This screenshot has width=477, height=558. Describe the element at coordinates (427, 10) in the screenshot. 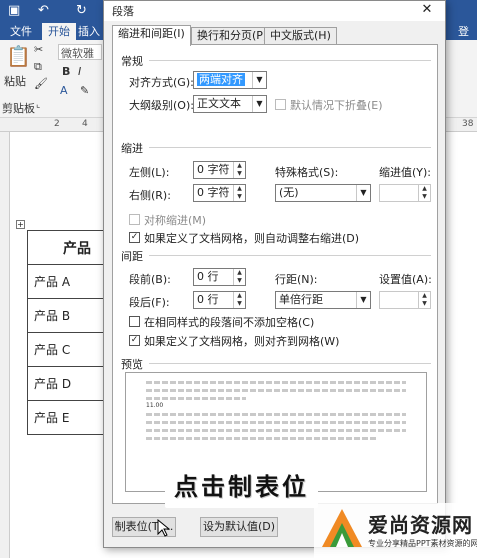

I see `close-icon: ✕` at that location.